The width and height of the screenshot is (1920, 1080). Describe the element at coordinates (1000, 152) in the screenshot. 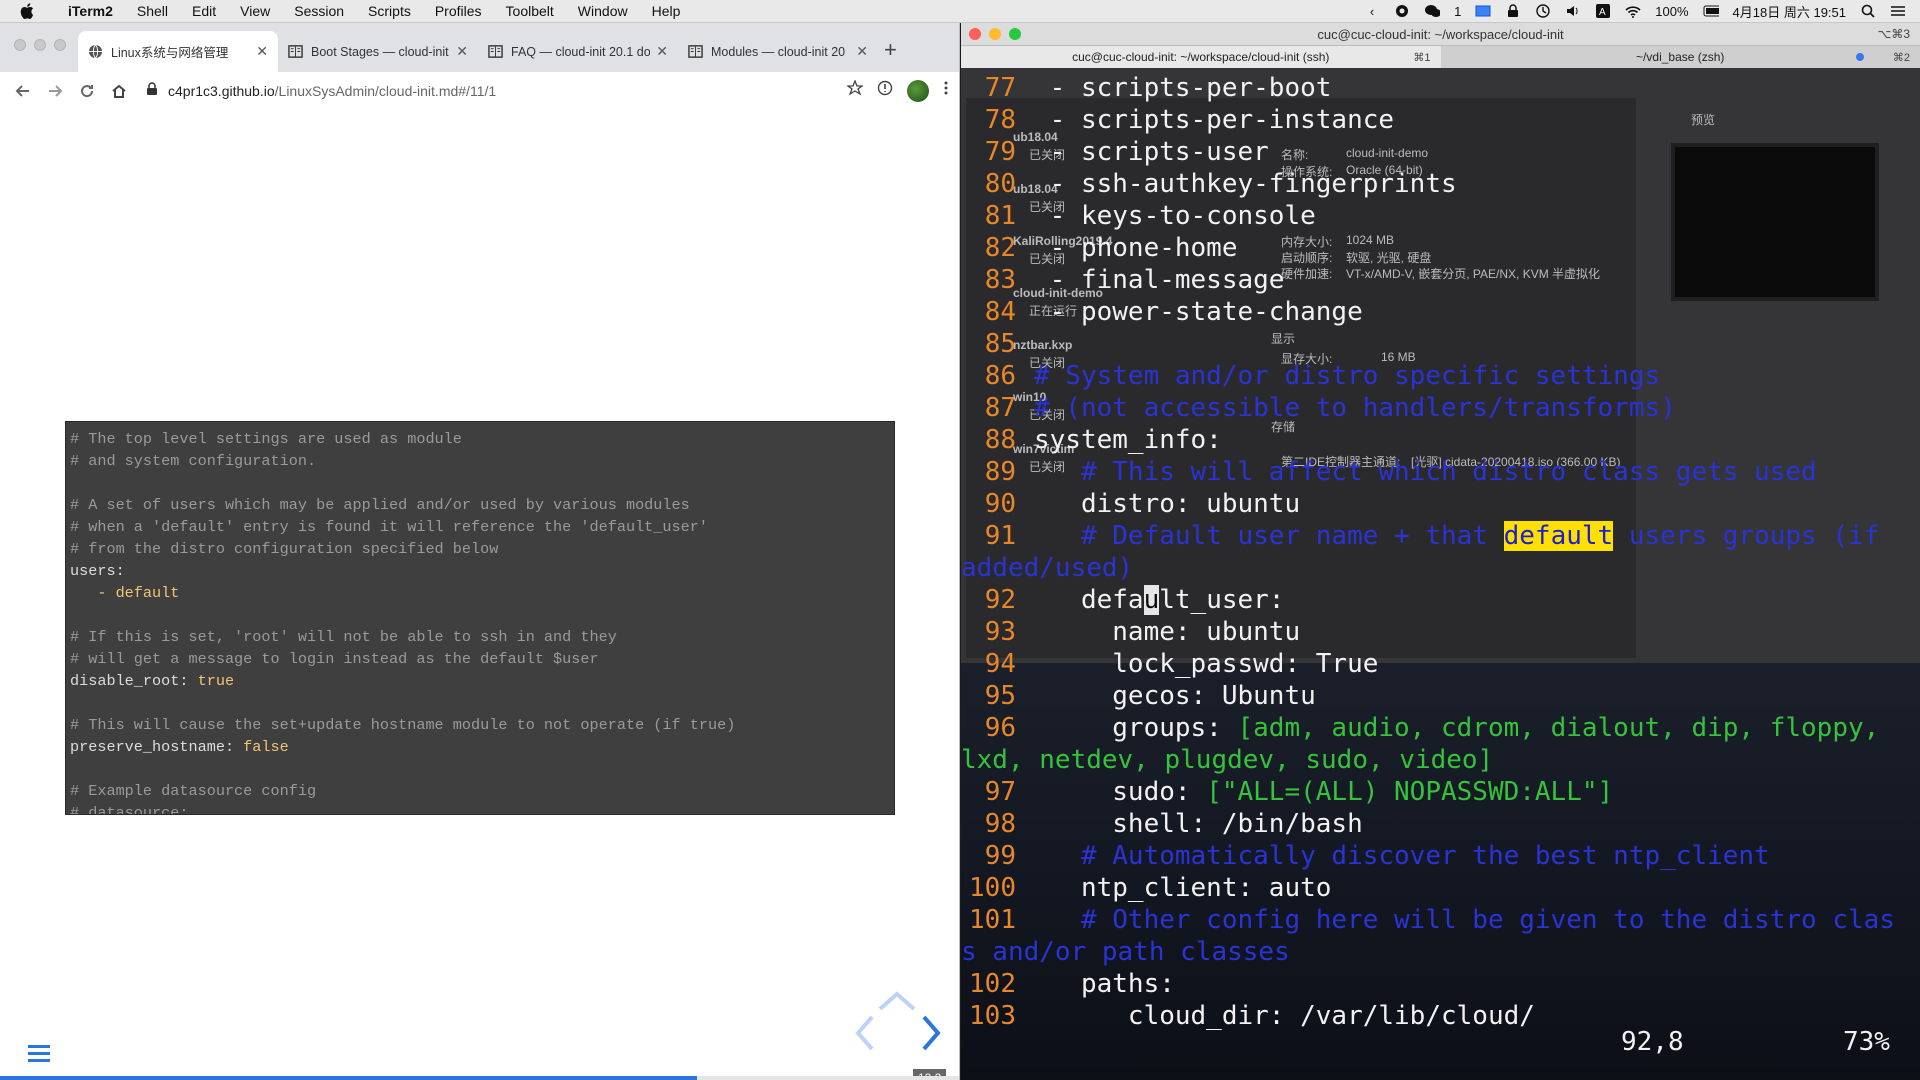

I see `line-number: 79` at that location.